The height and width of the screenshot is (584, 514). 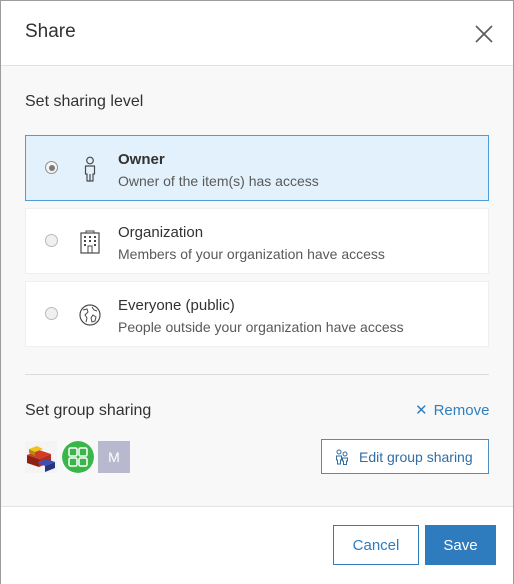 I want to click on group-sharing-heading: Set group sharing, so click(x=88, y=410).